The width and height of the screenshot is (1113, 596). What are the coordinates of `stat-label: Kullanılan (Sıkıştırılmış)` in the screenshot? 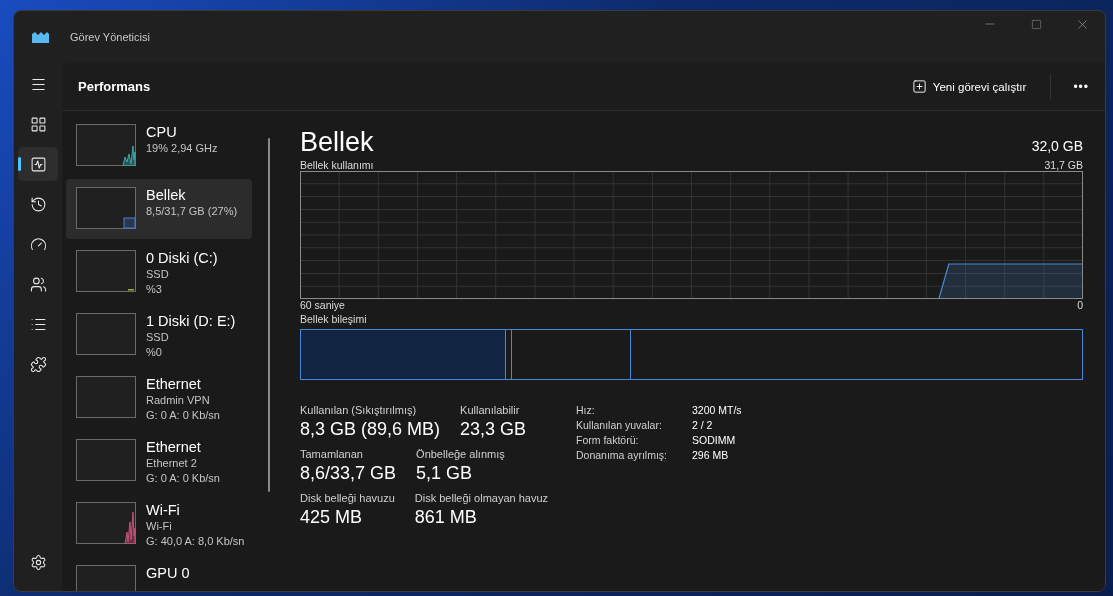 It's located at (359, 410).